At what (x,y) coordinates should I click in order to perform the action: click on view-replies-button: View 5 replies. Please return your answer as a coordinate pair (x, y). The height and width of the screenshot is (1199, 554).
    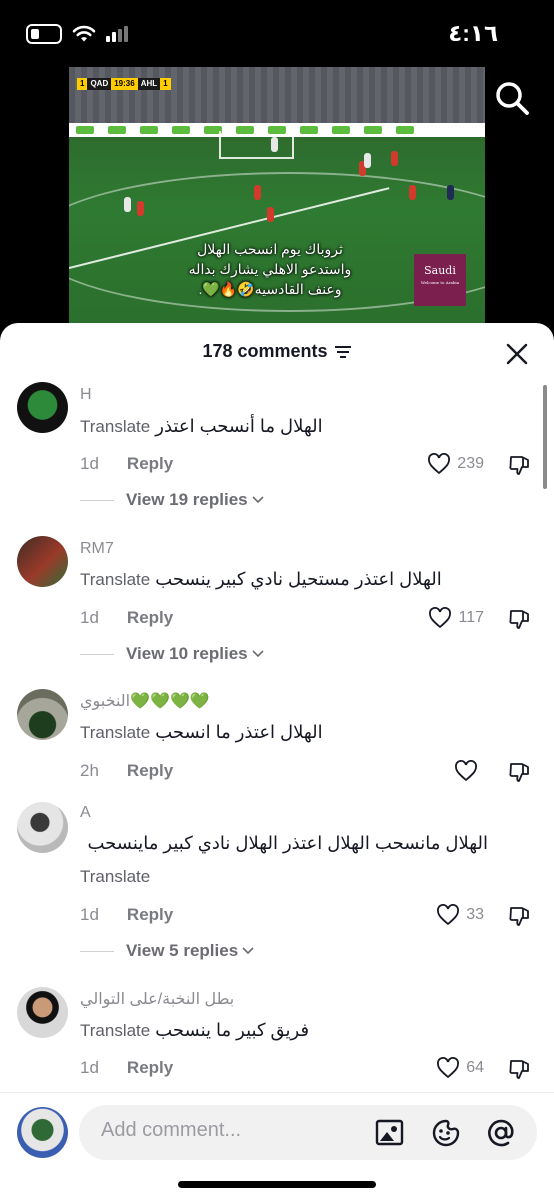
    Looking at the image, I should click on (167, 951).